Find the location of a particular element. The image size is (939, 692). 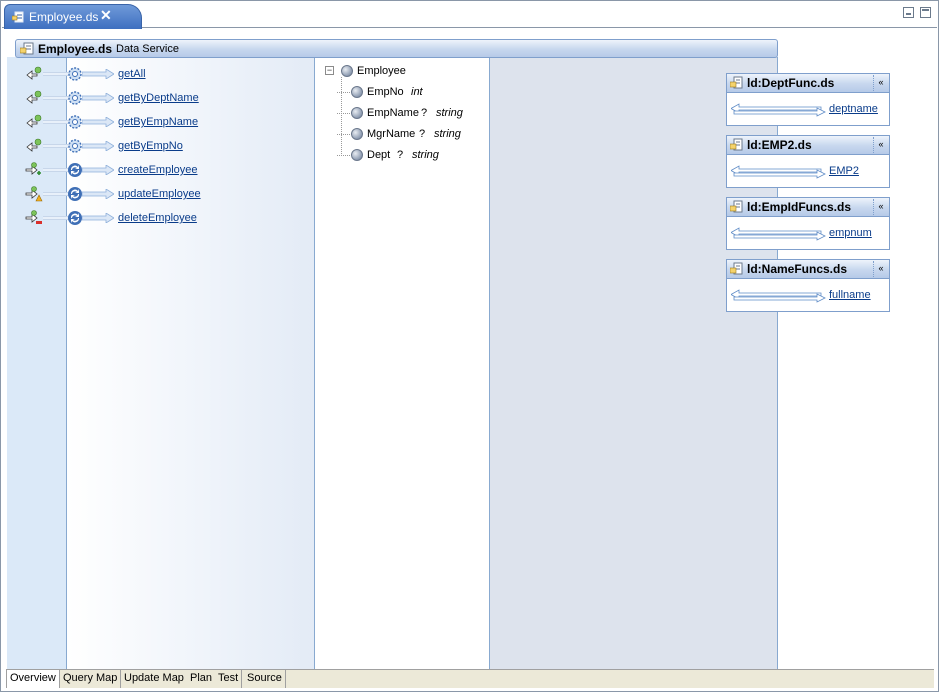

delete-operation-icon is located at coordinates (33, 217).